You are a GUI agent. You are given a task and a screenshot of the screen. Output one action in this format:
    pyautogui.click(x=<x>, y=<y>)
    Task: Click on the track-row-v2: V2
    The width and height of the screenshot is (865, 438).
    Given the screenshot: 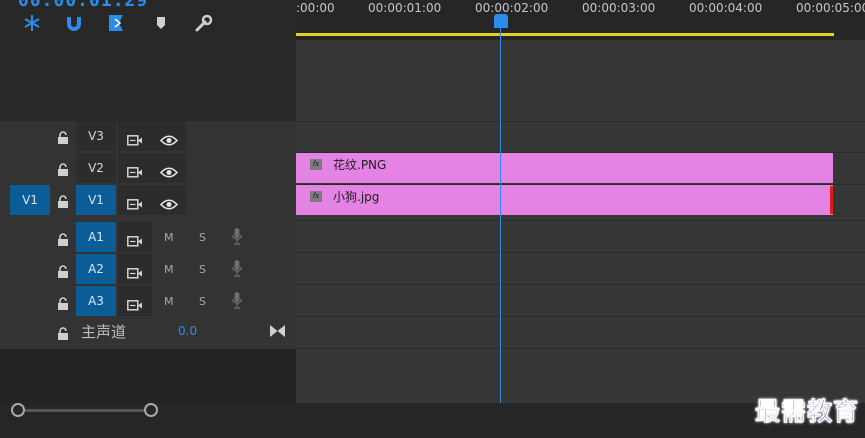 What is the action you would take?
    pyautogui.click(x=148, y=167)
    